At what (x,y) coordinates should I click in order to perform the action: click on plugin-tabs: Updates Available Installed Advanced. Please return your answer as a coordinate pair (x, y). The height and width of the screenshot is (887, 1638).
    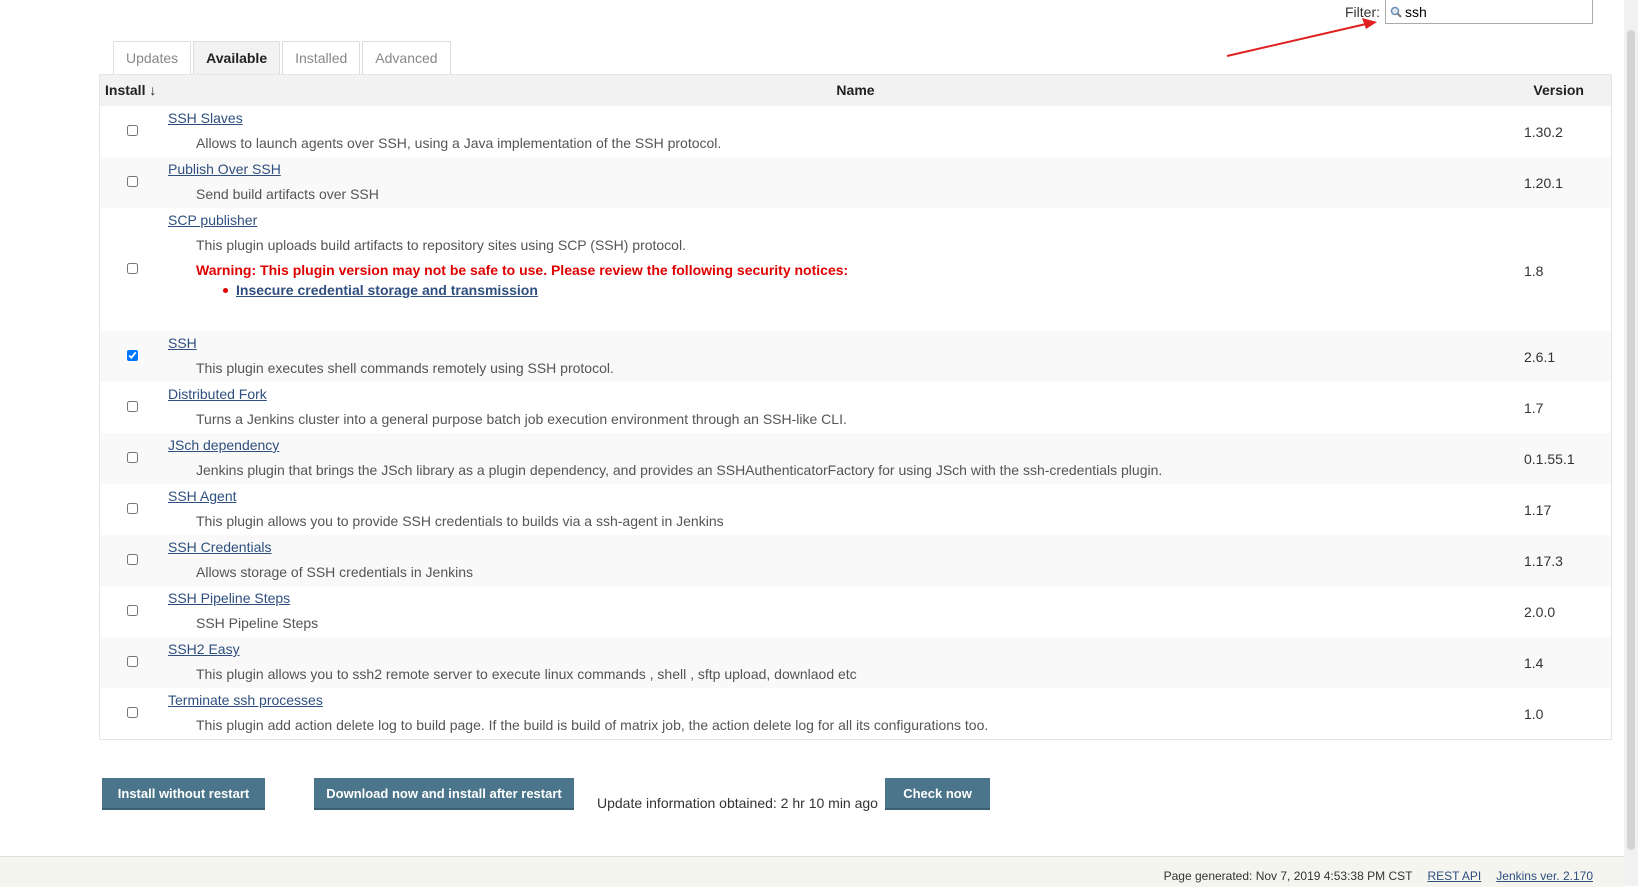
    Looking at the image, I should click on (283, 58).